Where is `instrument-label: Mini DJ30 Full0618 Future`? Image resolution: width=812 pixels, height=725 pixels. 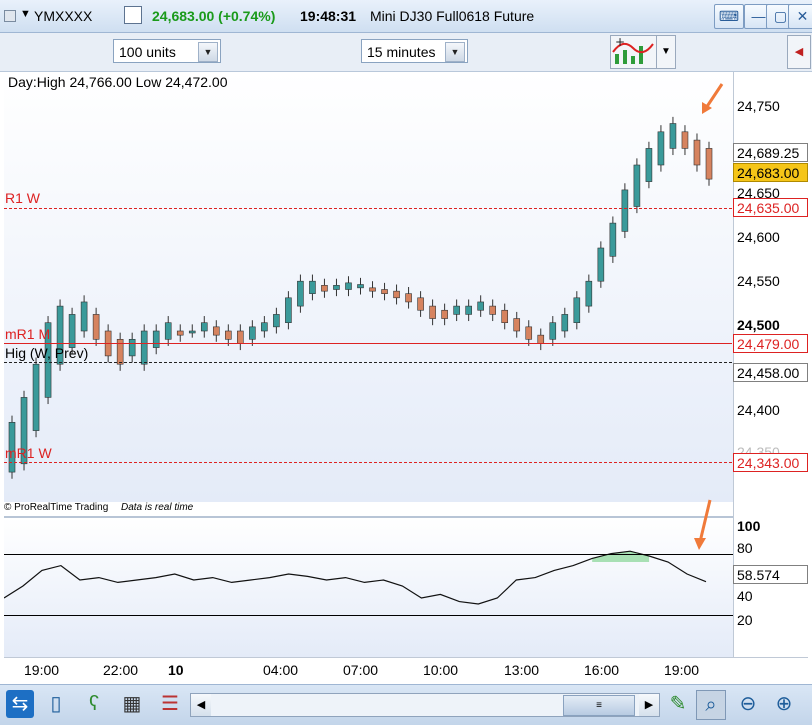 instrument-label: Mini DJ30 Full0618 Future is located at coordinates (452, 16).